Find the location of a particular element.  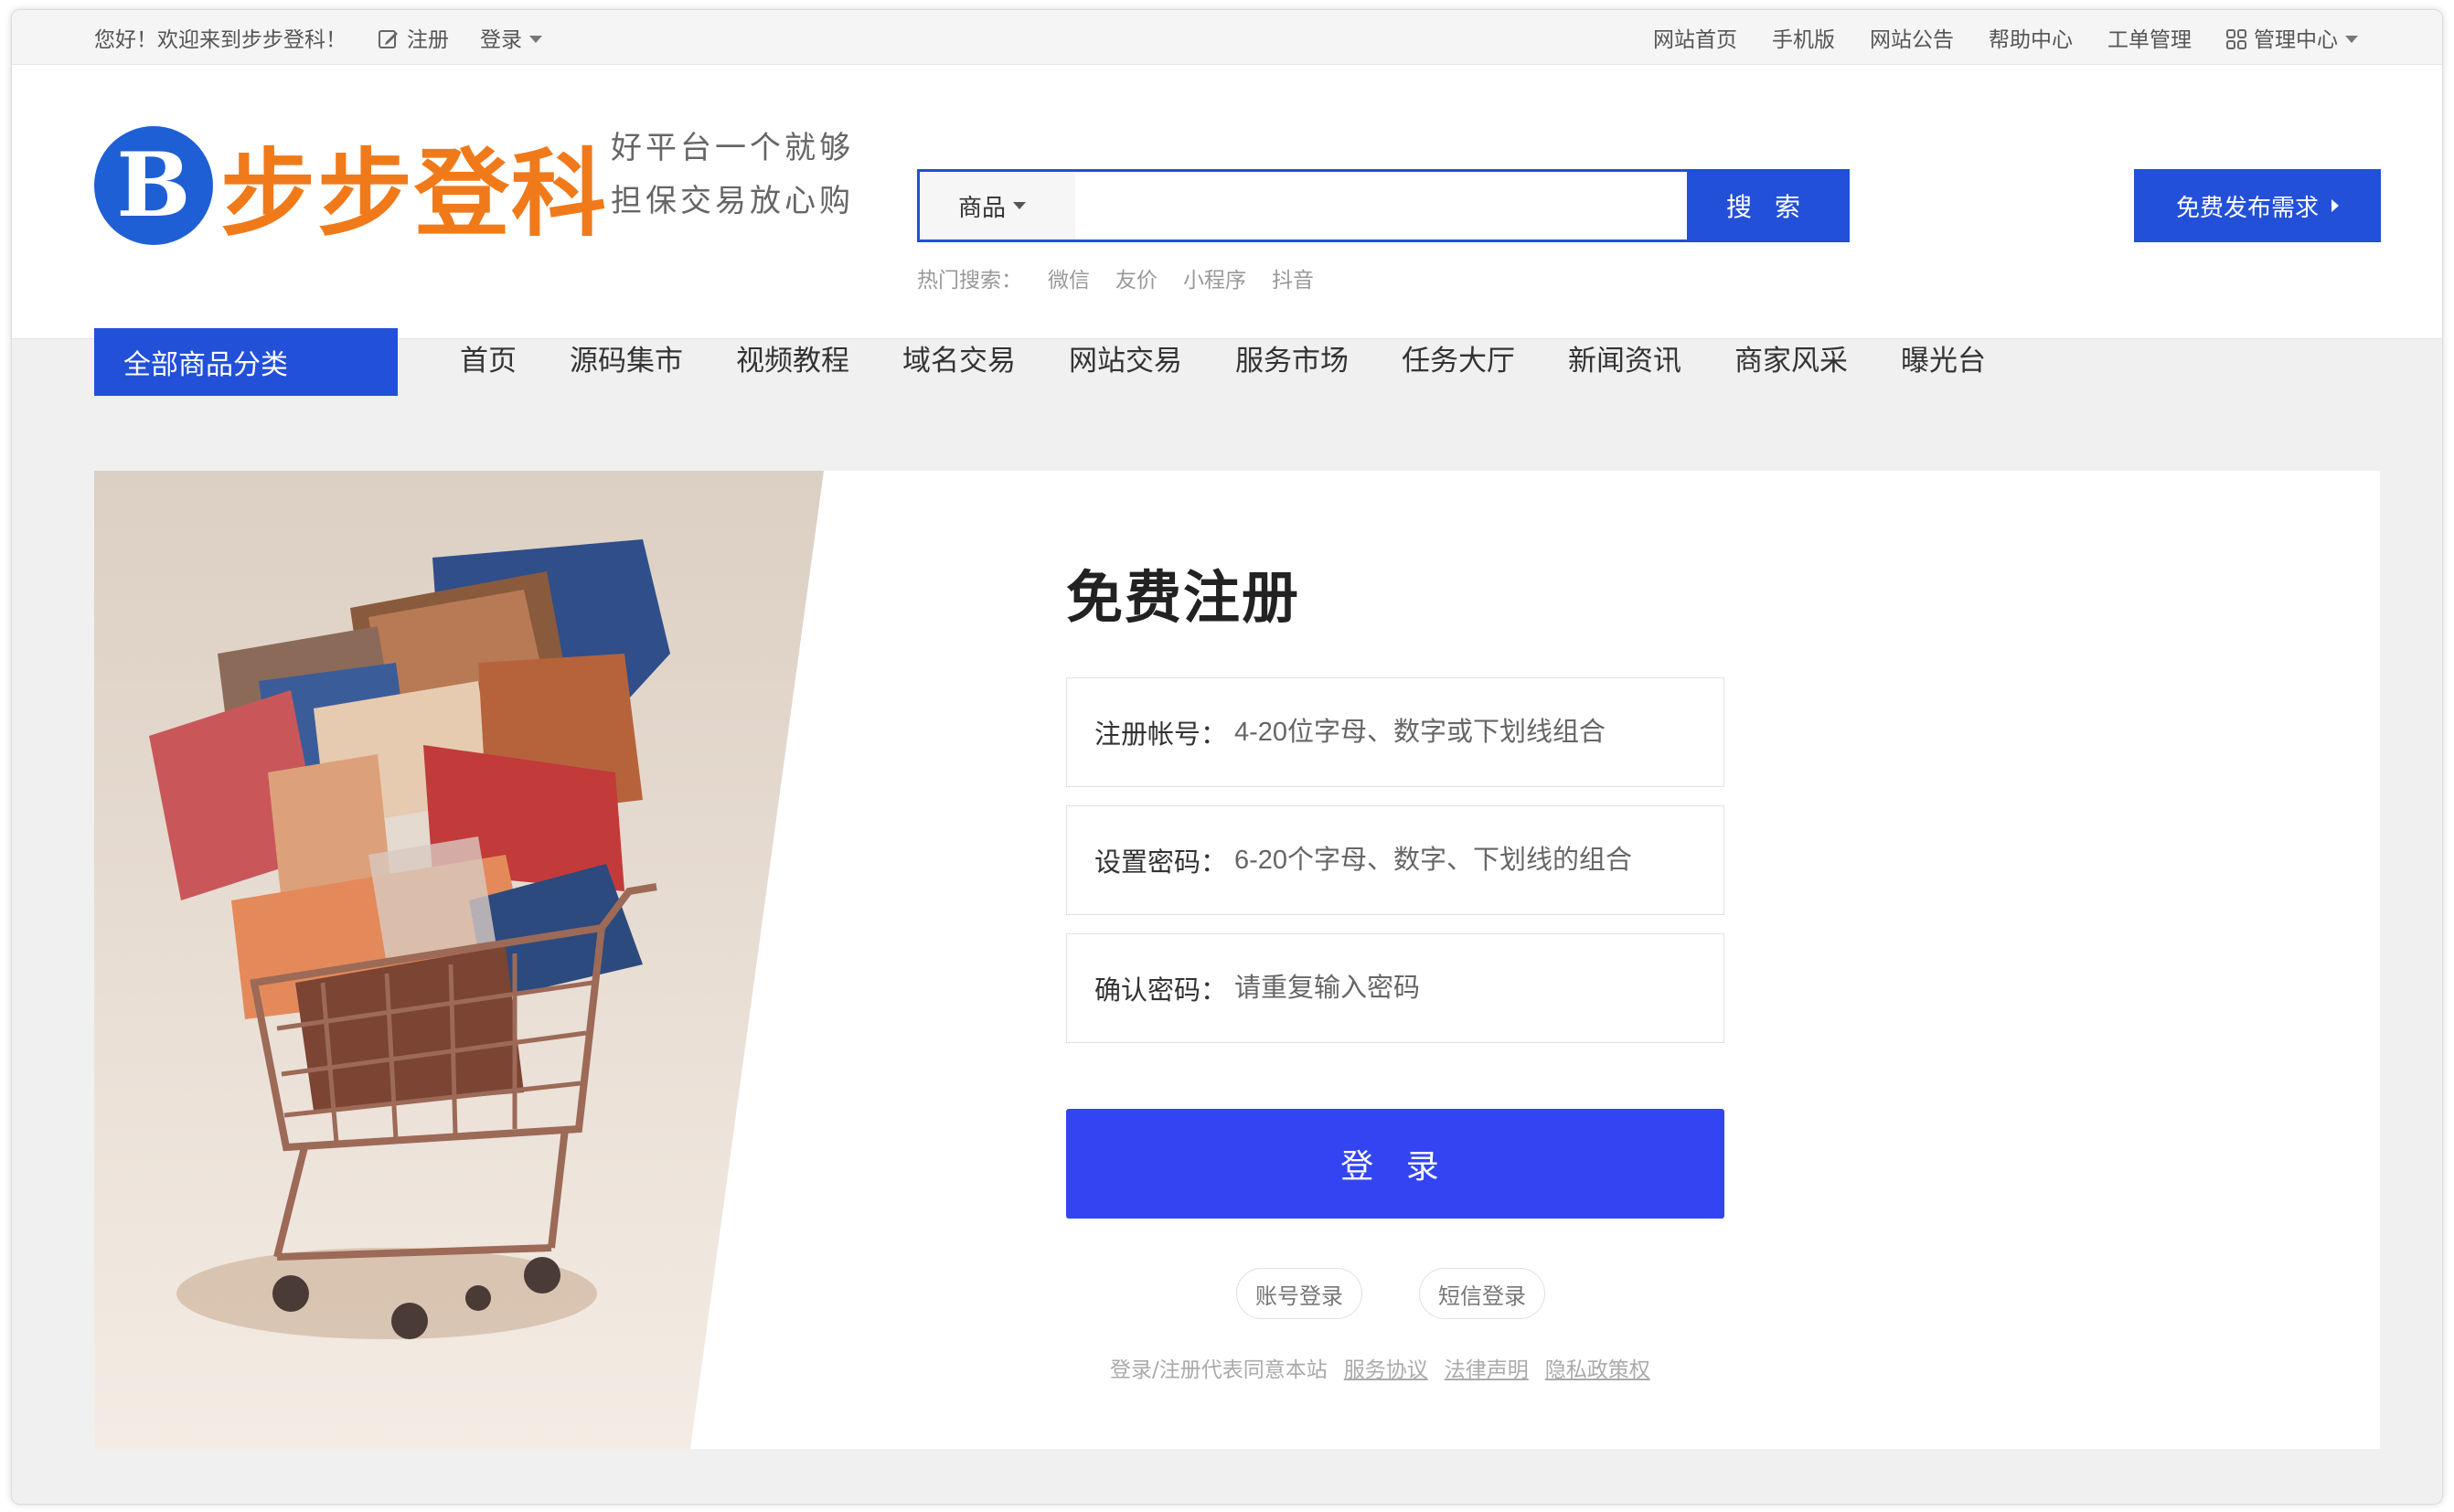

username-input is located at coordinates (1478, 732).